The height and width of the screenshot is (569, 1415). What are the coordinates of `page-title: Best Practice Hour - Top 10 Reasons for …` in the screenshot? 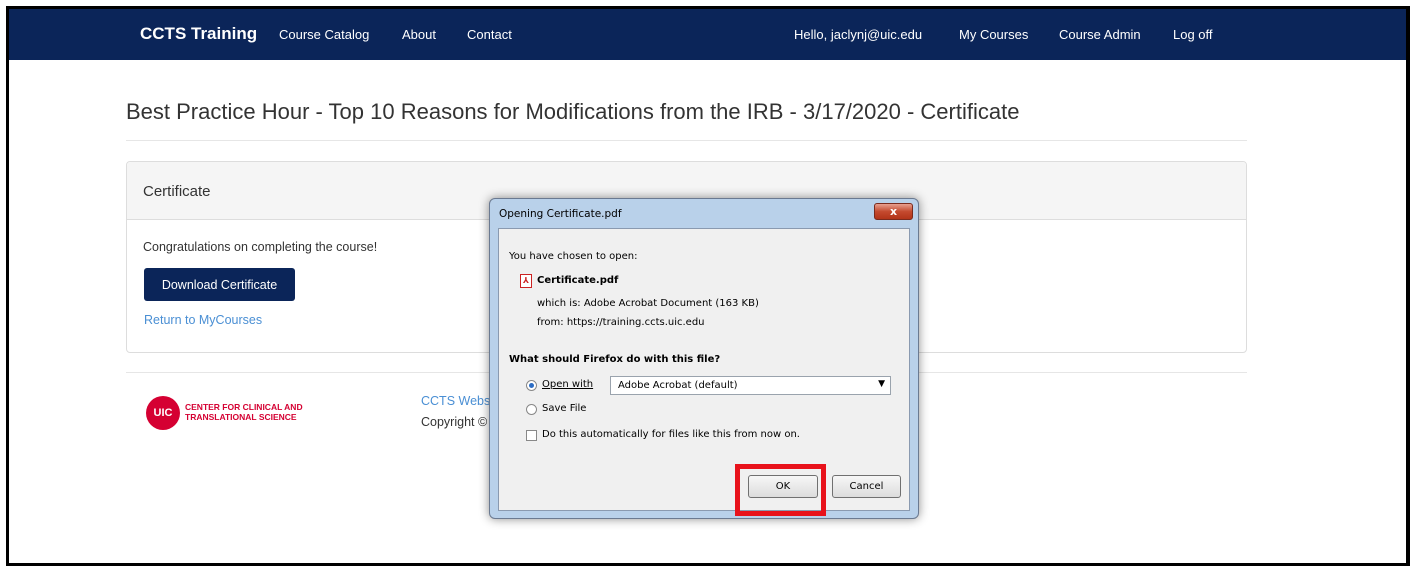 It's located at (573, 111).